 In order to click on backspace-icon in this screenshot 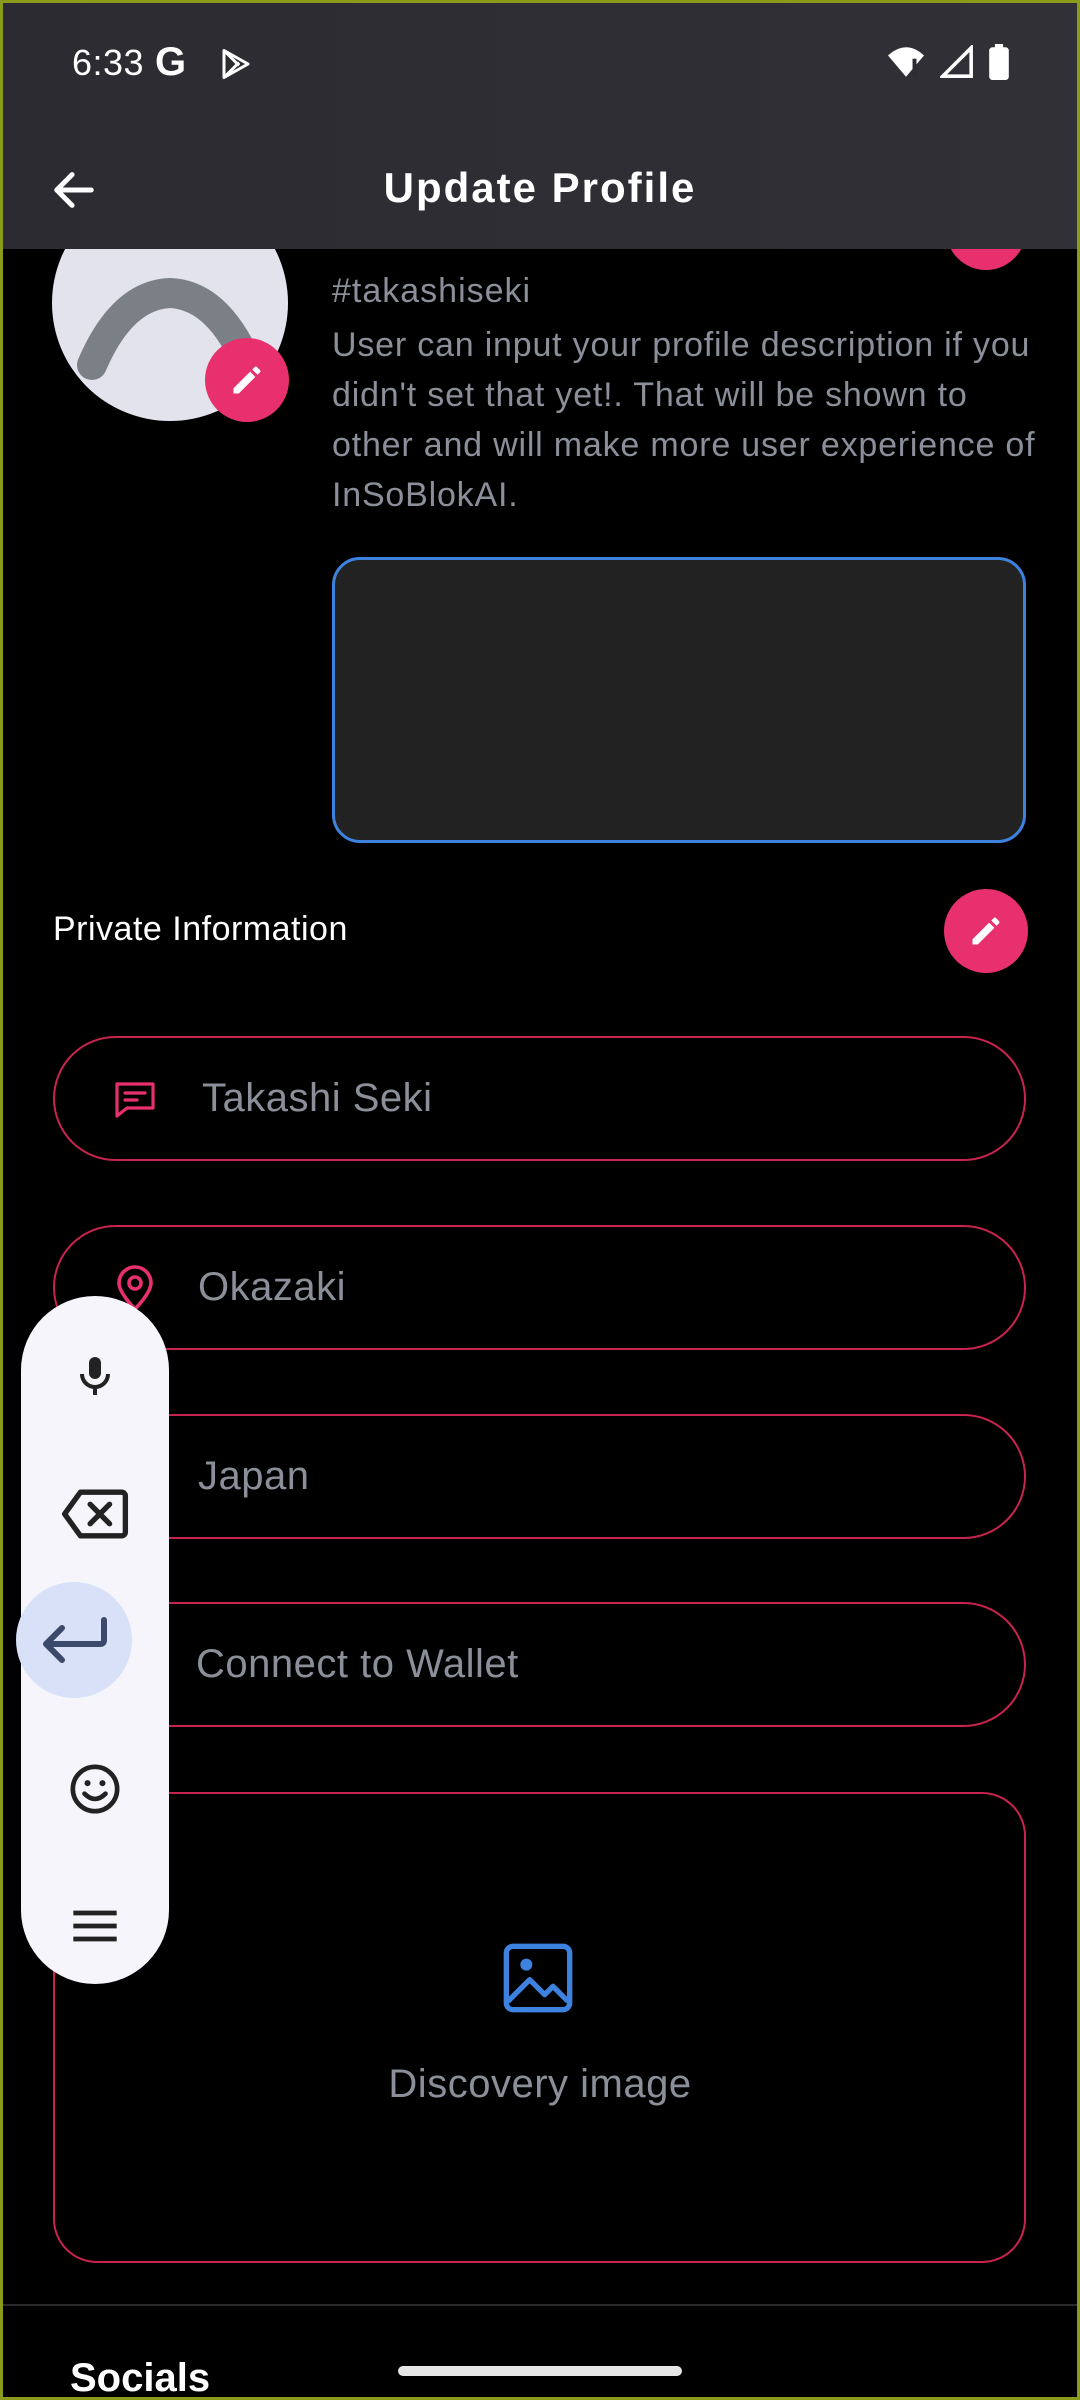, I will do `click(95, 1514)`.